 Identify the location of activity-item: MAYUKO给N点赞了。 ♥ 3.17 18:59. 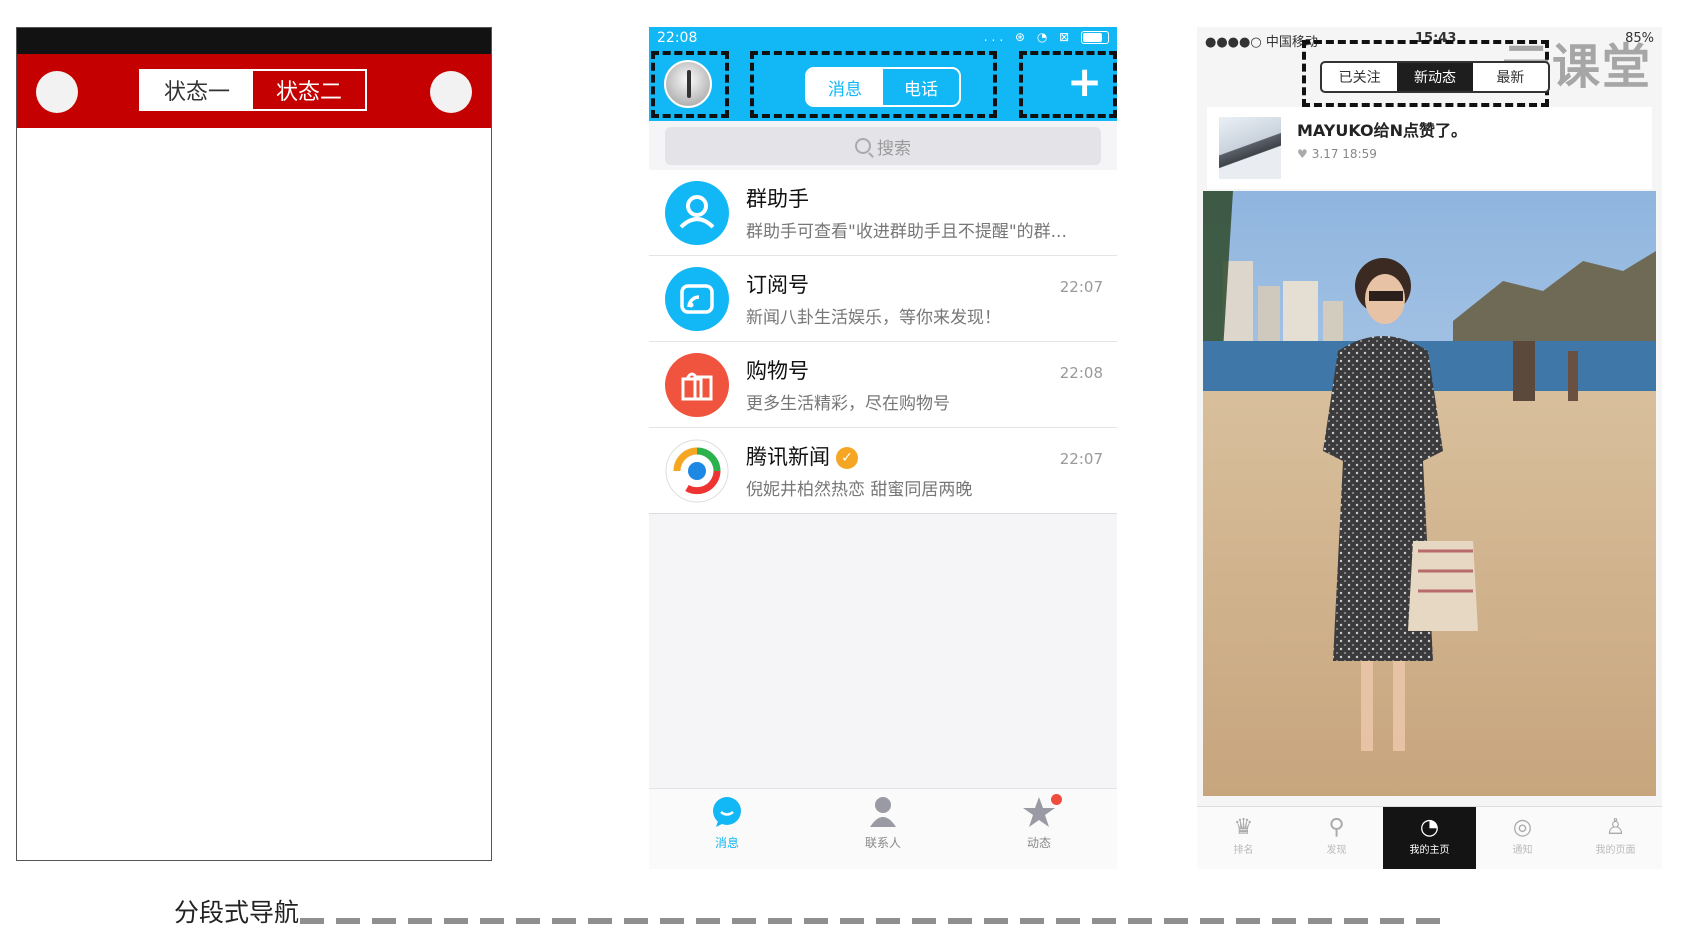
(1429, 148).